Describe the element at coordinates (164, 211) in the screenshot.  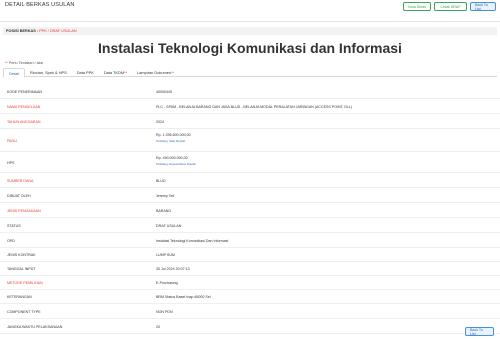
I see `detail-value: BARANG` at that location.